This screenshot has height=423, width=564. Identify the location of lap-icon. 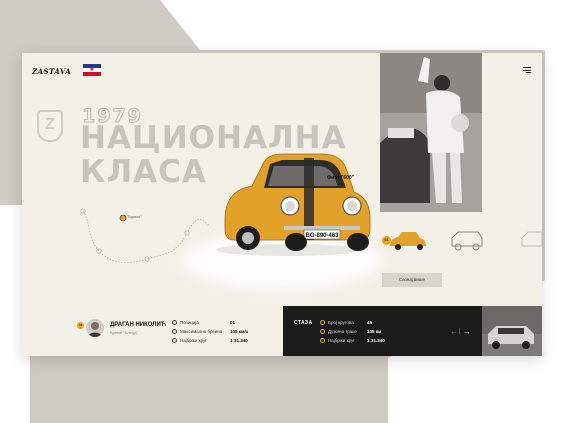
(322, 322).